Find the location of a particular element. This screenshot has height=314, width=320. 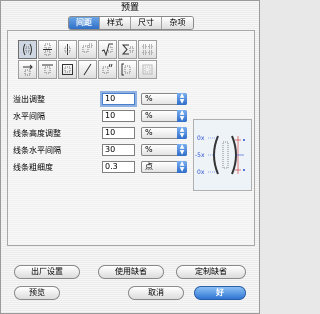

line-height-unit-select: % ▲ ▼ is located at coordinates (164, 133).